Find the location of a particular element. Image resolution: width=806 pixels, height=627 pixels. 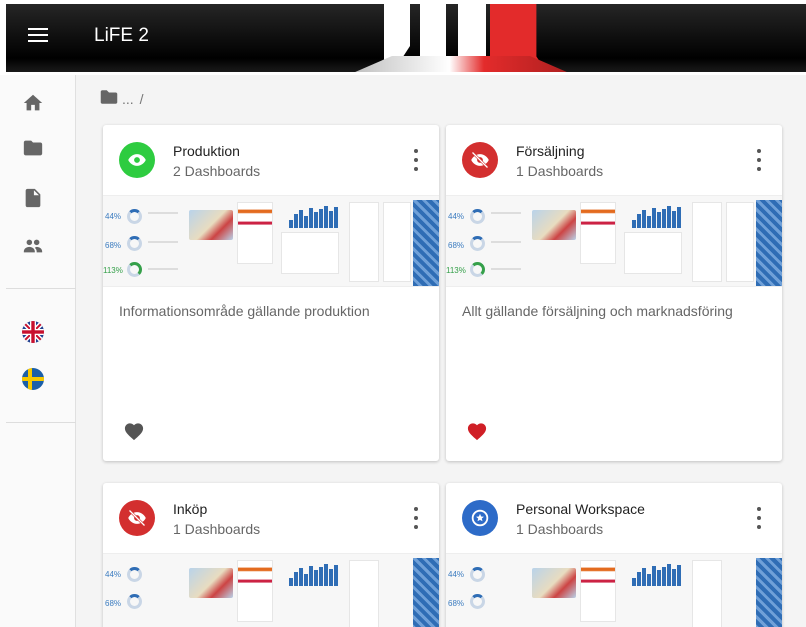

card-title: Produktion is located at coordinates (206, 151).